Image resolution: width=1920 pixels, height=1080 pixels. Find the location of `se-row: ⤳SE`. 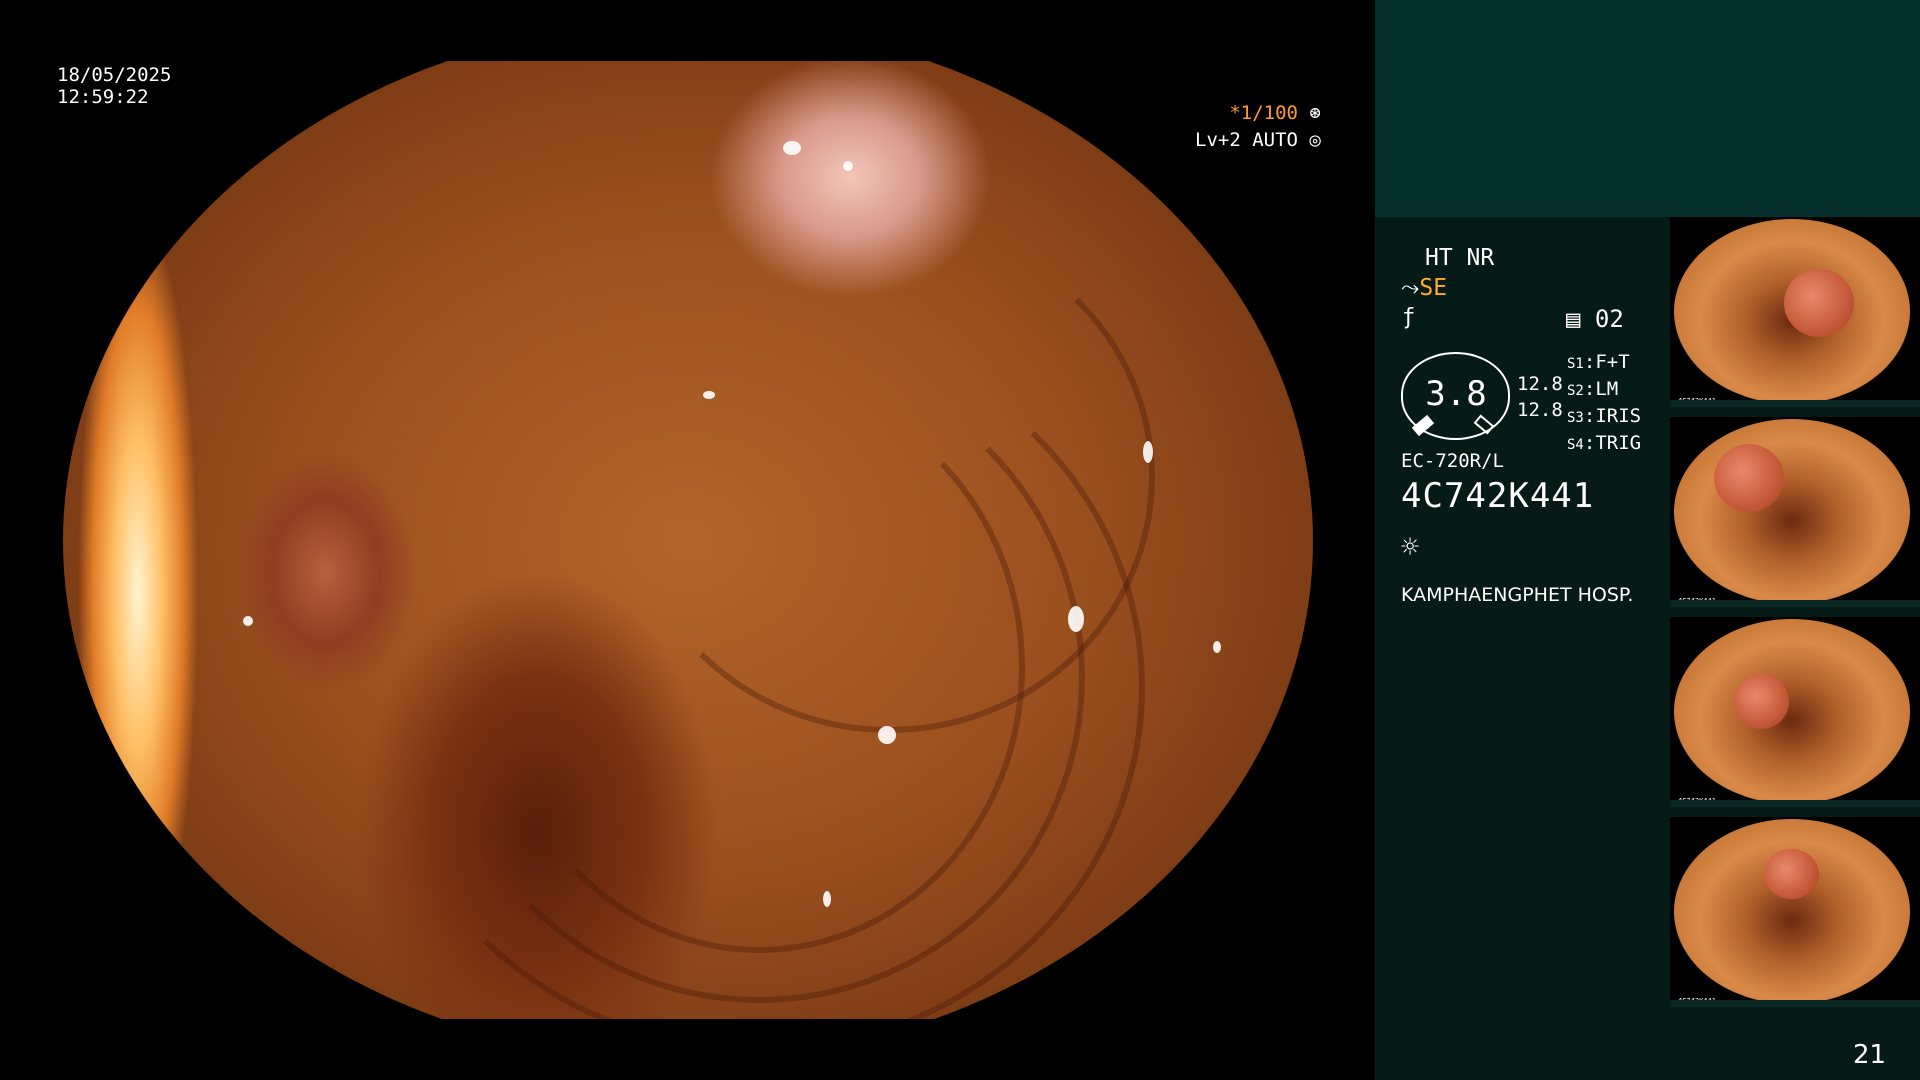

se-row: ⤳SE is located at coordinates (1424, 288).